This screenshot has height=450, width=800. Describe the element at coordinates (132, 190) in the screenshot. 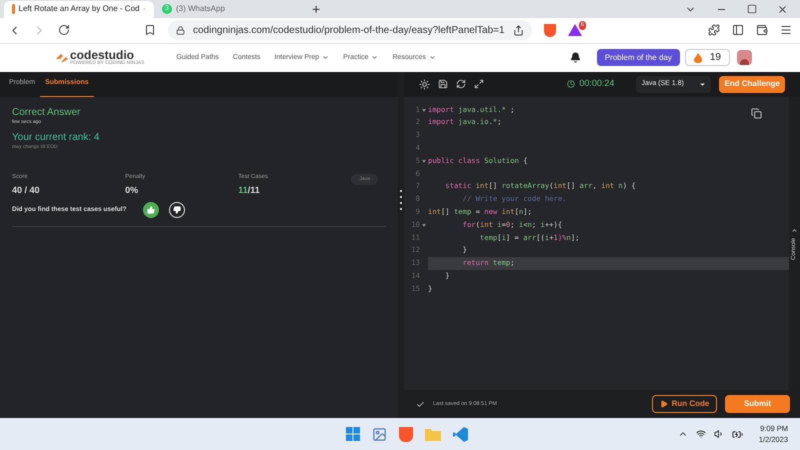

I see `stat-value: 0%` at that location.